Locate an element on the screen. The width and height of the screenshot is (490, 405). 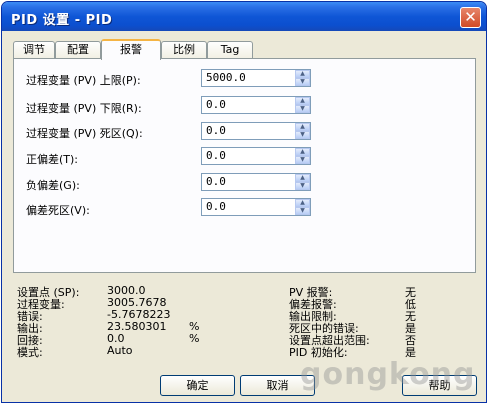
deviation-deadband-spinner: 0.0 ▲ ▼ is located at coordinates (256, 207).